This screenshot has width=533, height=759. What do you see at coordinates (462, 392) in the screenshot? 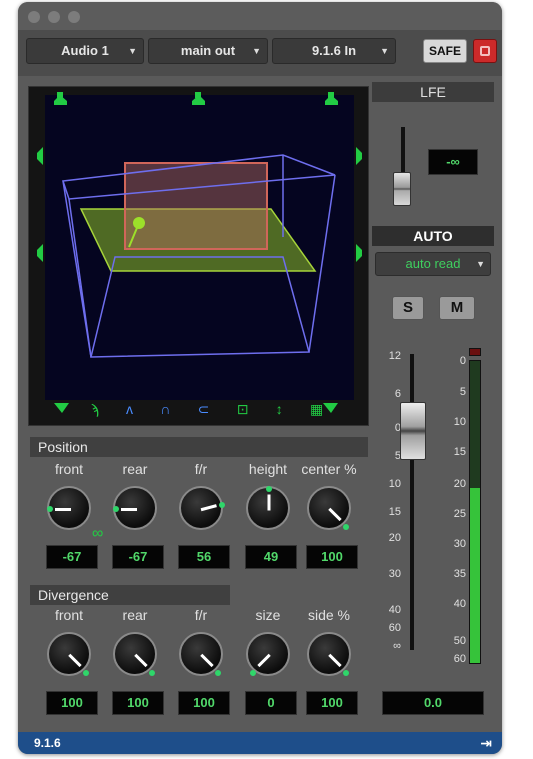
I see `meter-scale-label: 5` at bounding box center [462, 392].